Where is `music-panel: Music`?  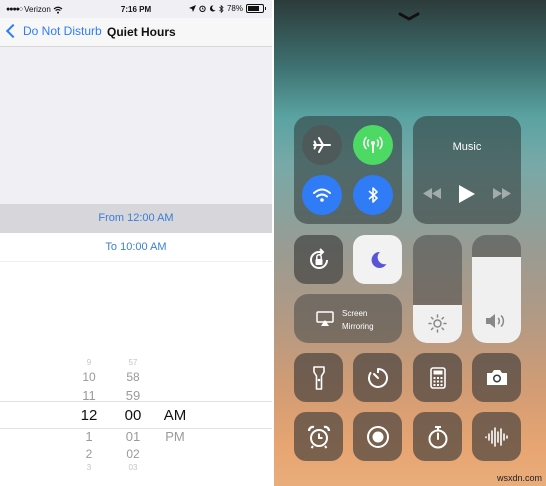 music-panel: Music is located at coordinates (467, 170).